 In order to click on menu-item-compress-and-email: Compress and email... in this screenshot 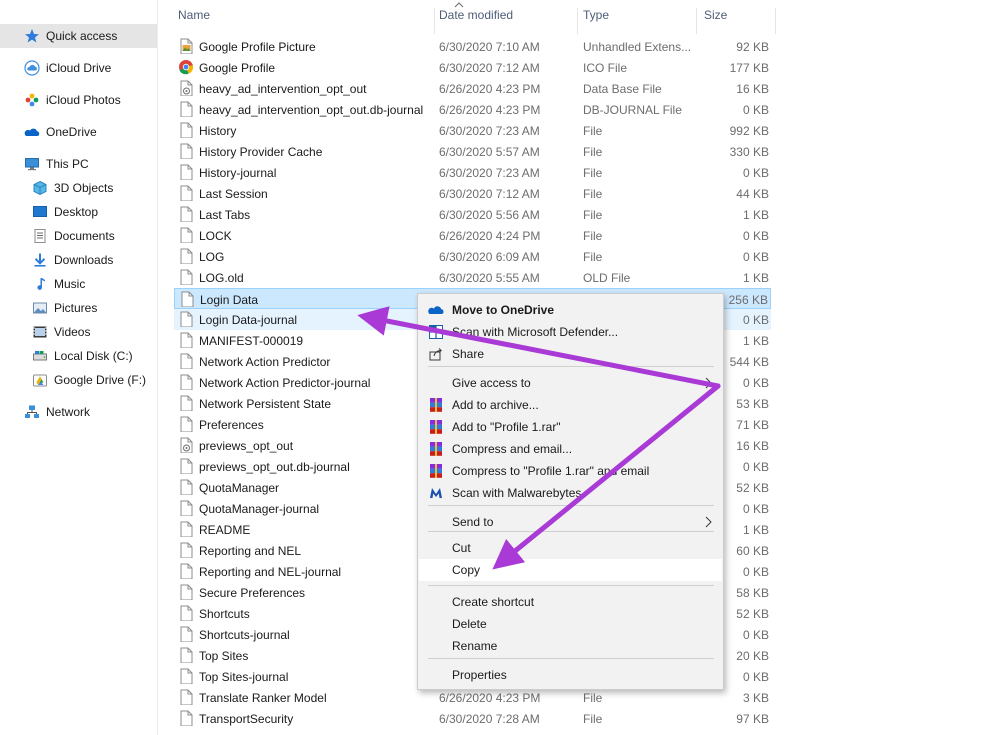, I will do `click(570, 449)`.